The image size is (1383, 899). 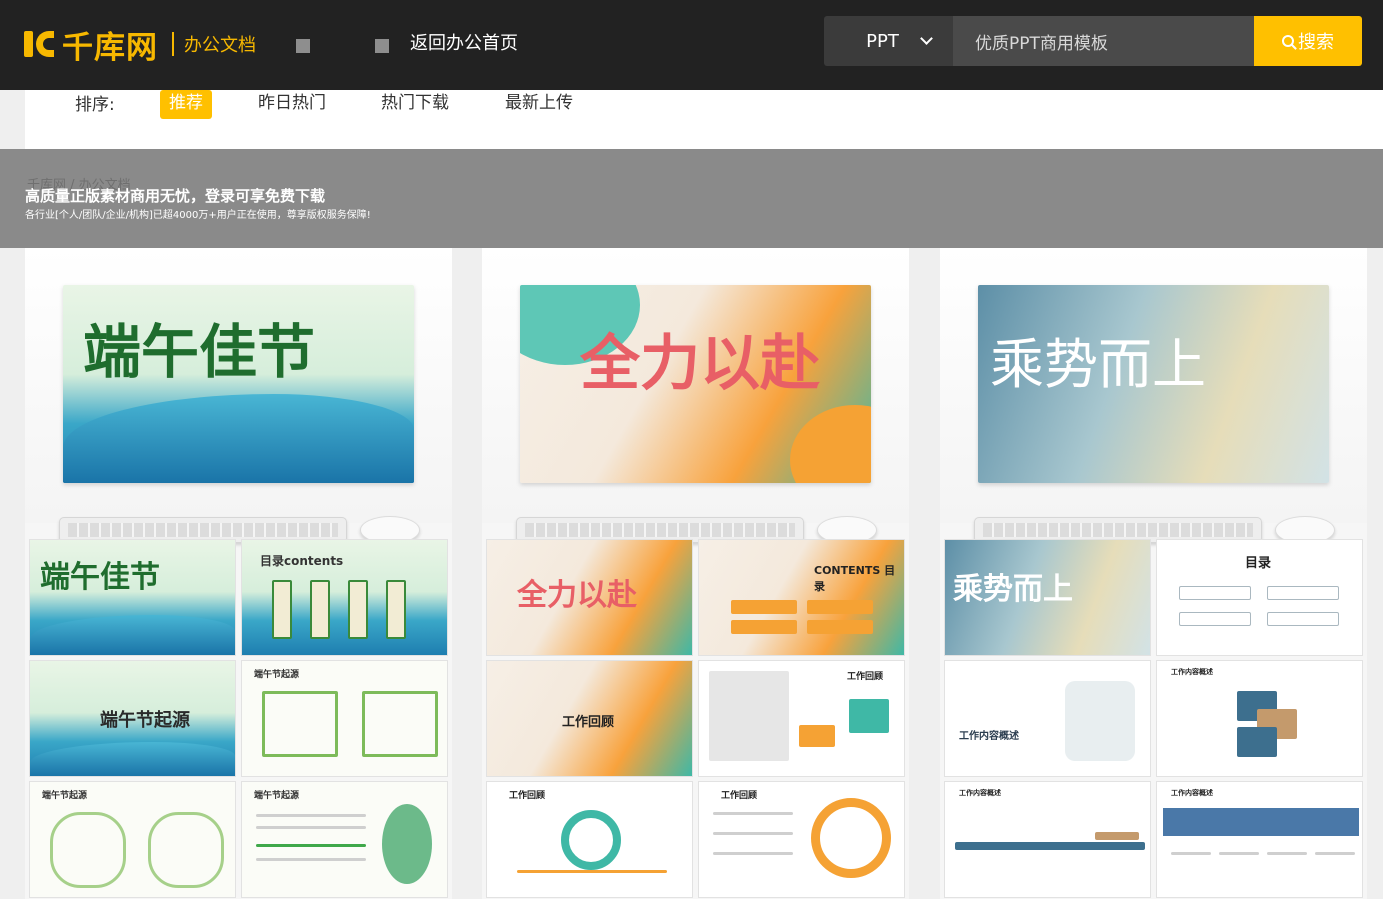 I want to click on search-button: 搜索, so click(x=1308, y=41).